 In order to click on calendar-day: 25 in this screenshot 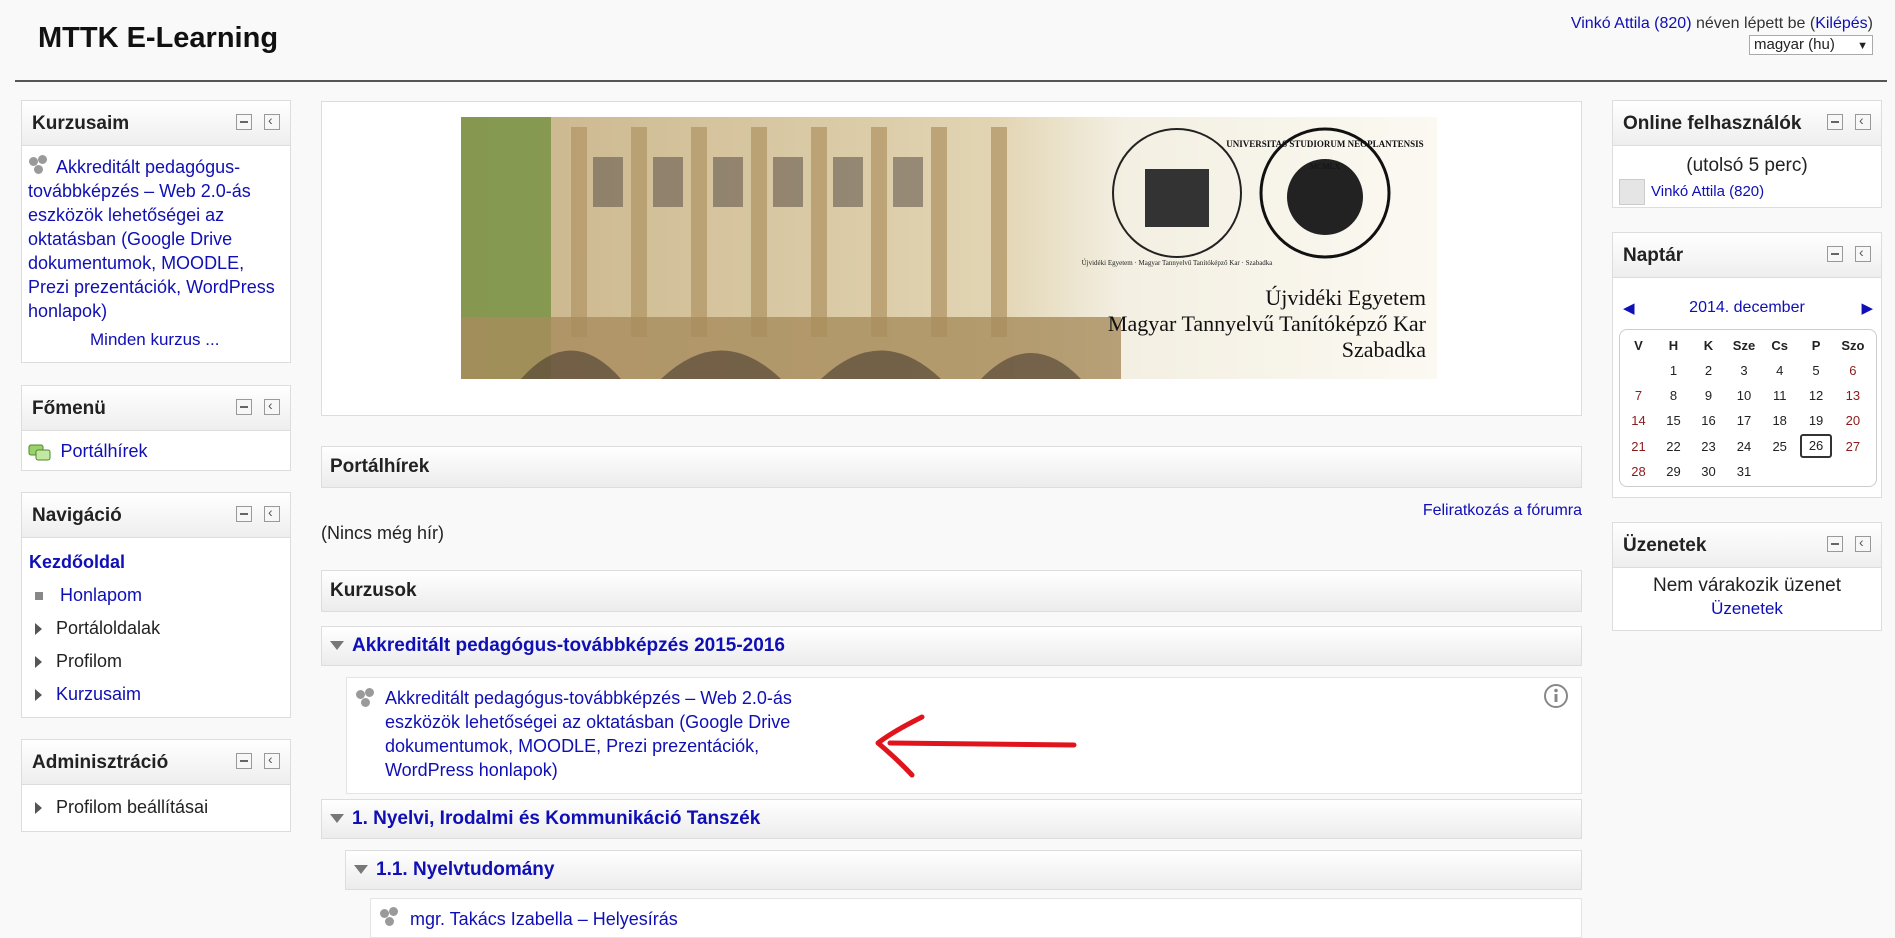, I will do `click(1779, 446)`.